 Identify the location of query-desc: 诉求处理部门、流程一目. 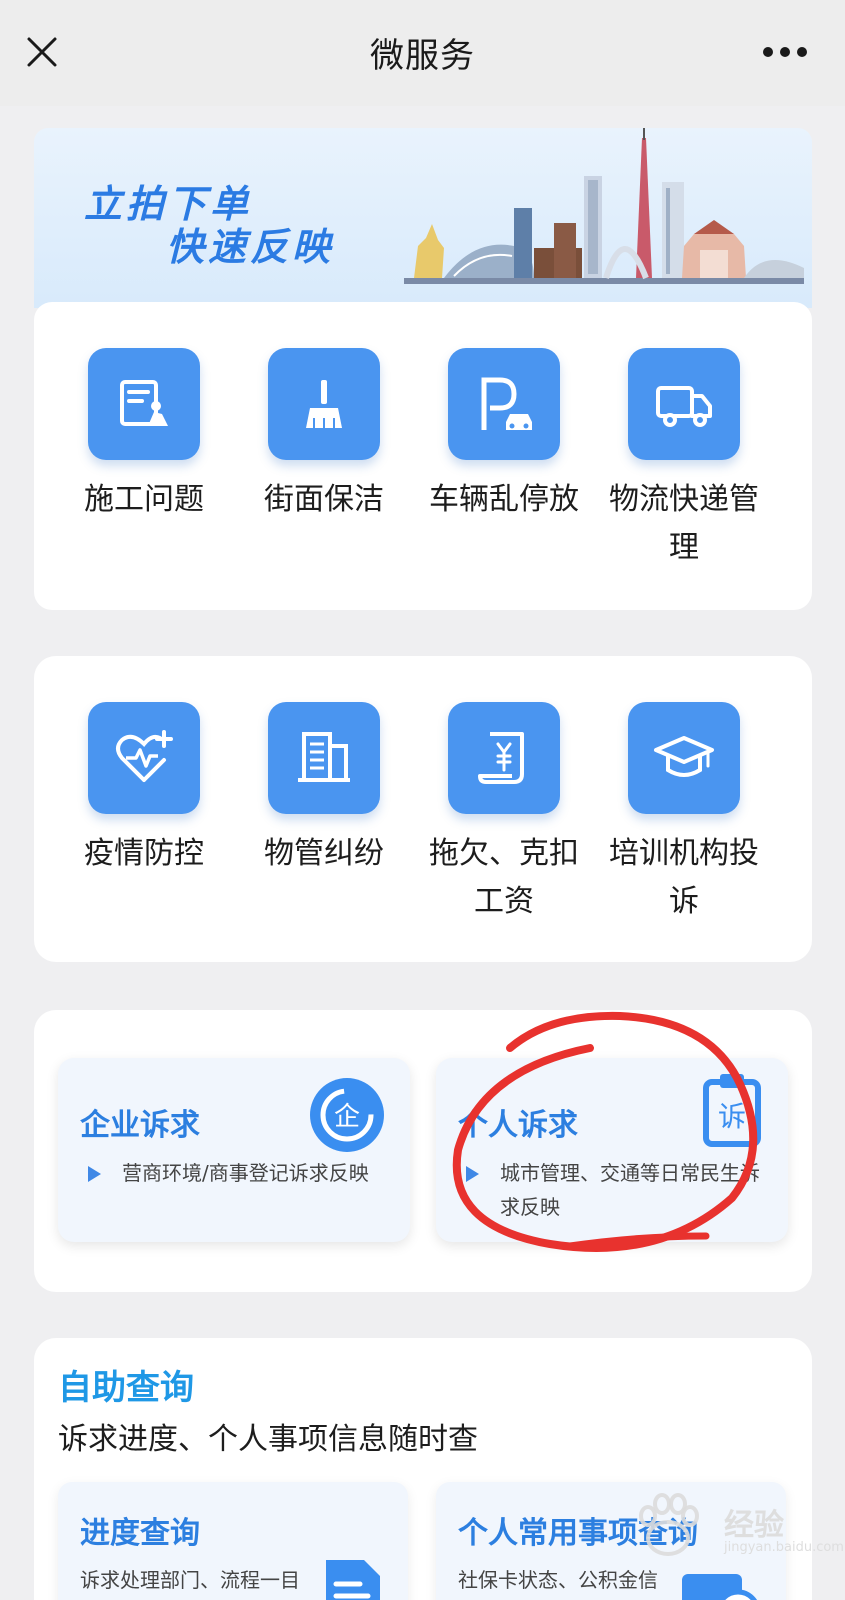
(190, 1580).